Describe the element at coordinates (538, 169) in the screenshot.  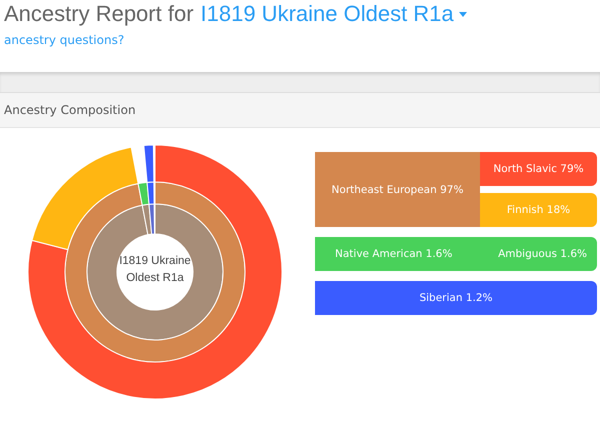
I see `ancestry-bar: North Slavic 79%` at that location.